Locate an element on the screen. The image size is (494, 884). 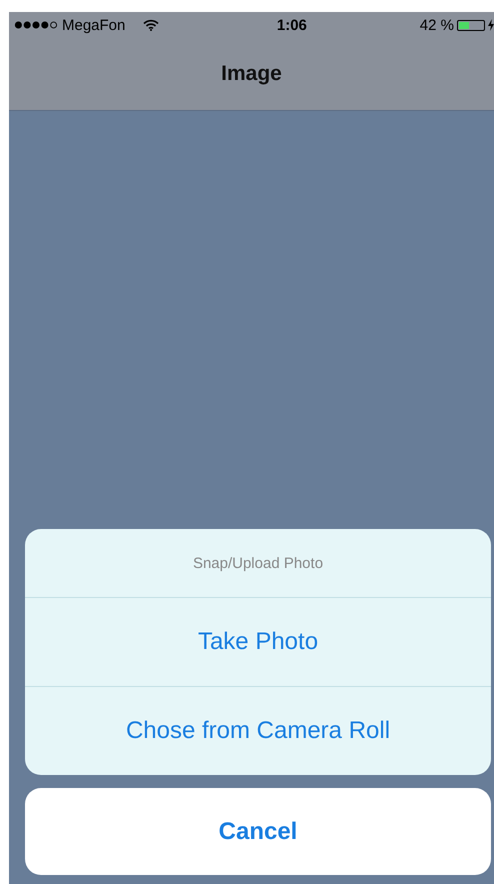
battery-percent: 42 % is located at coordinates (437, 25).